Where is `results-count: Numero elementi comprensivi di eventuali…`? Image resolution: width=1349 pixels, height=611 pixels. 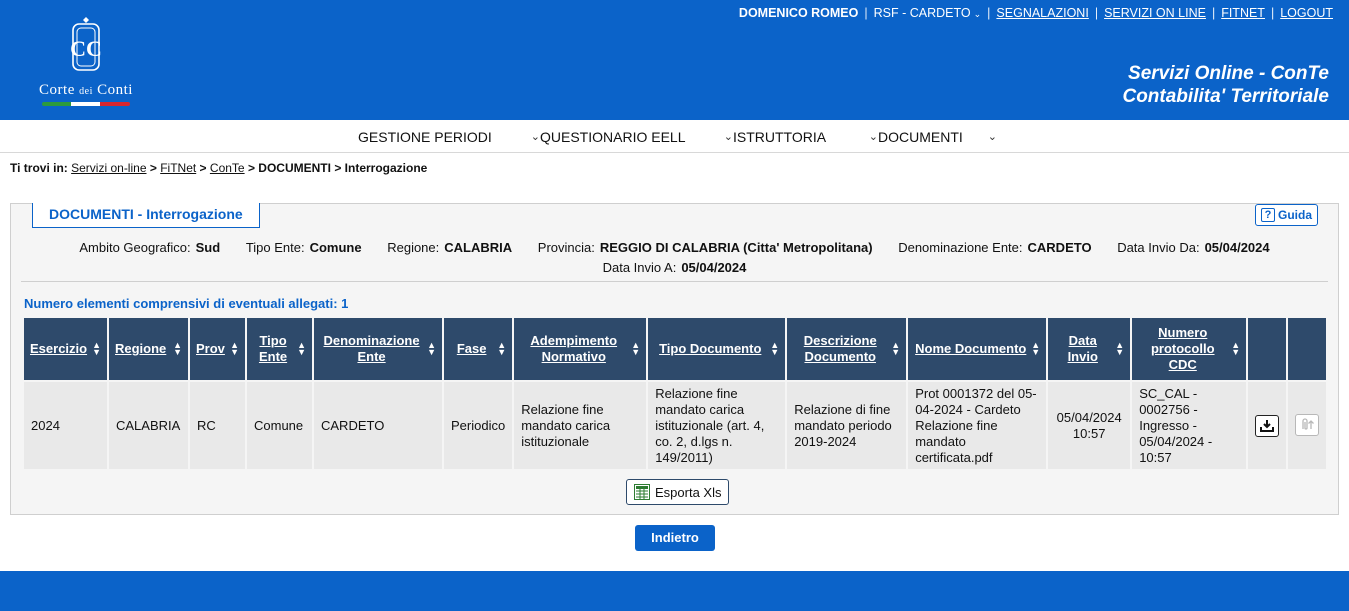
results-count: Numero elementi comprensivi di eventuali… is located at coordinates (186, 303).